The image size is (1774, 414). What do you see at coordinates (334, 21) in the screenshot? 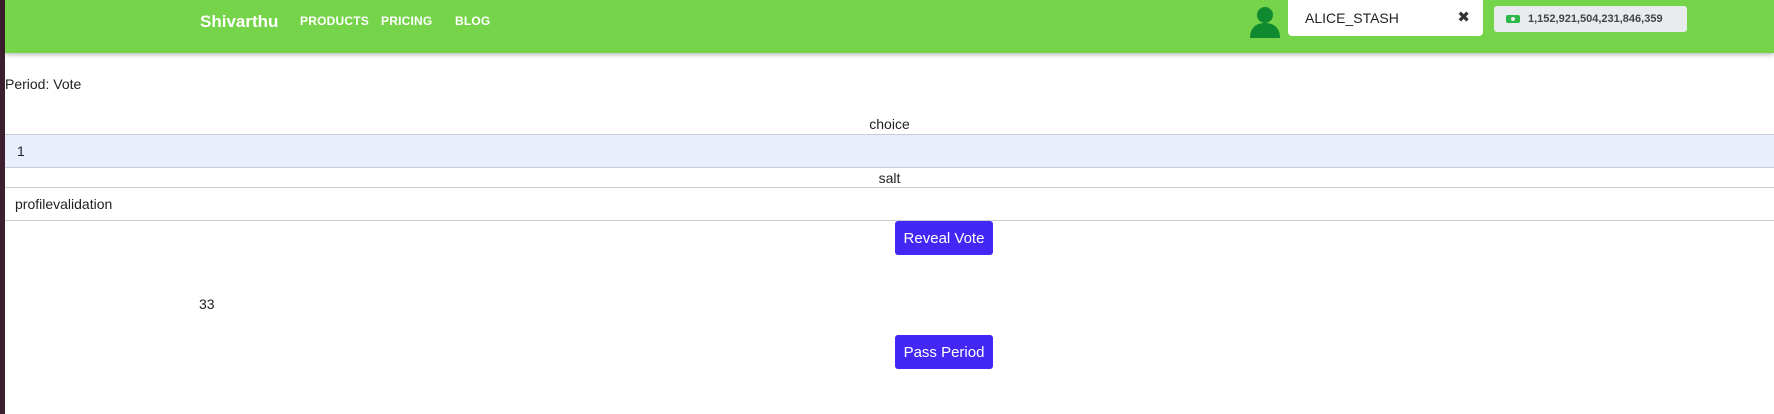
I see `nav-link-products: PRODUCTS` at bounding box center [334, 21].